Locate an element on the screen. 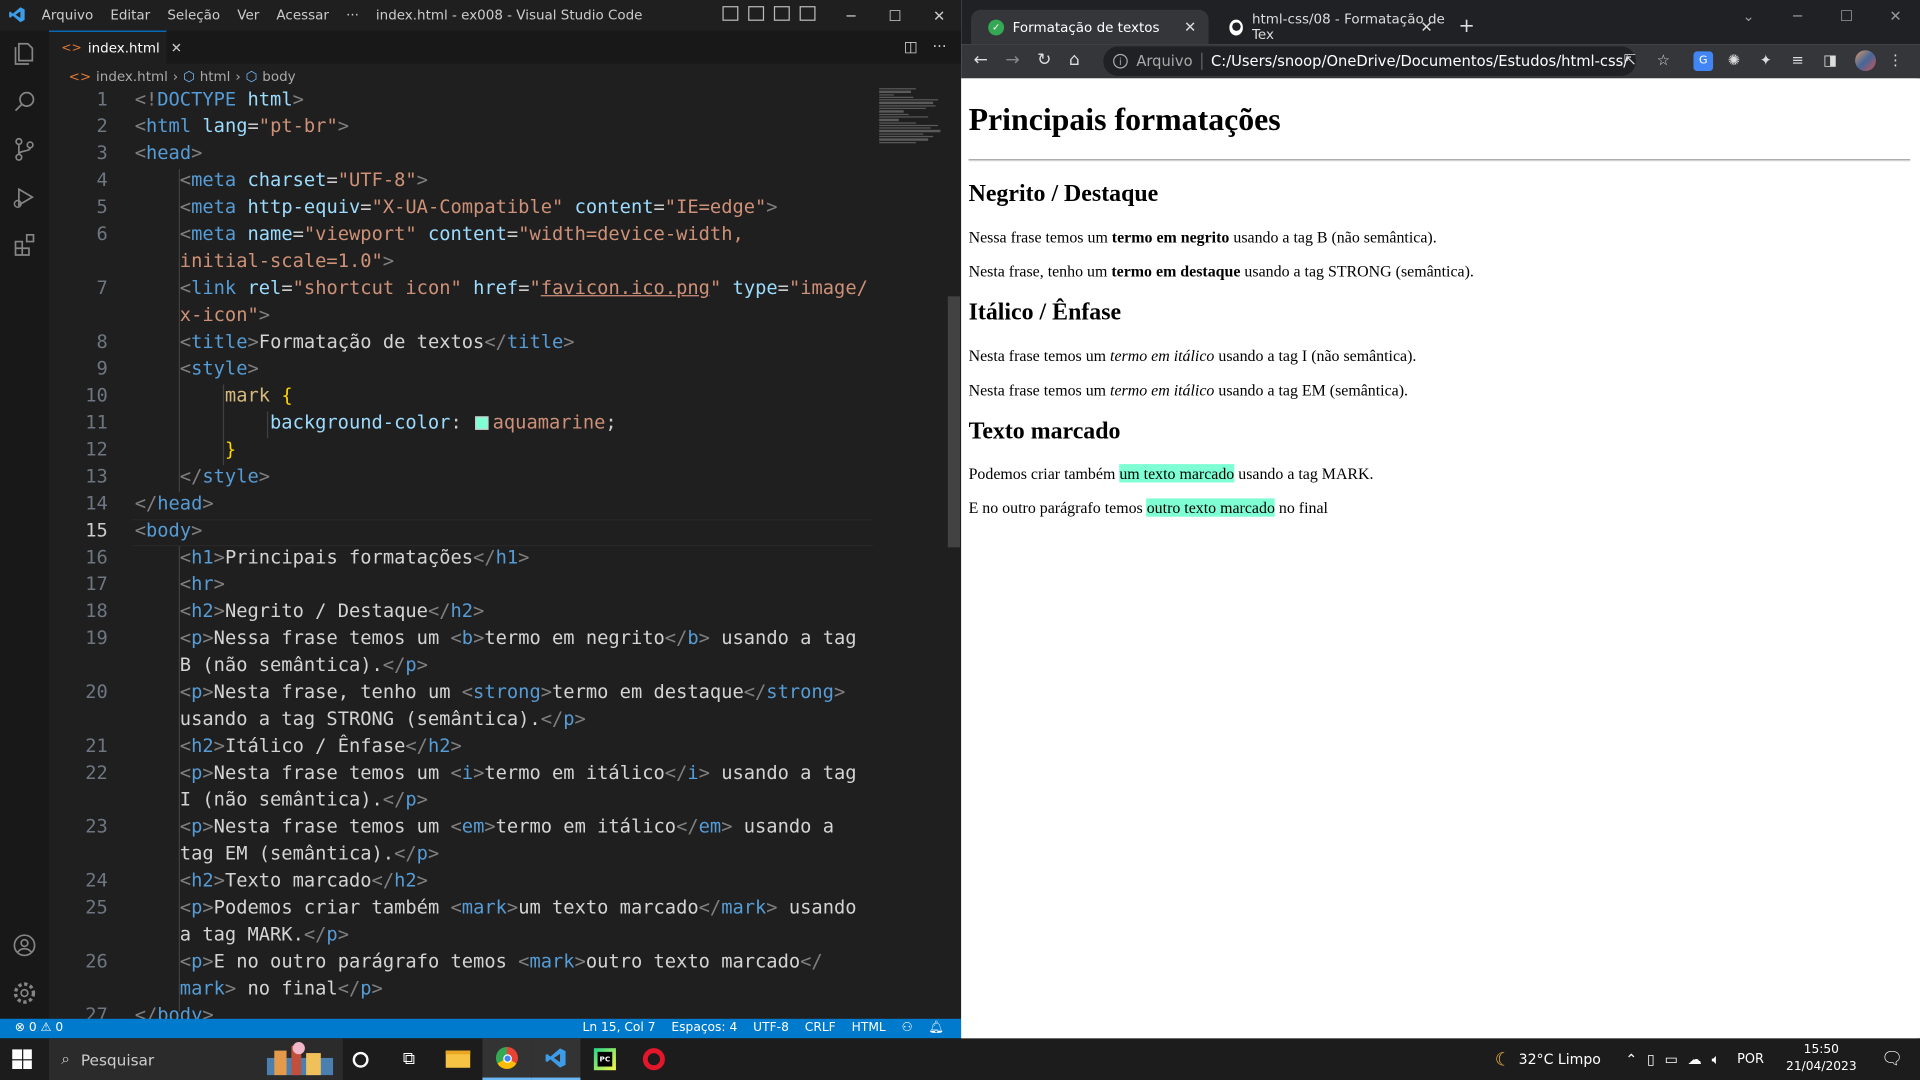 Image resolution: width=1920 pixels, height=1080 pixels. feedback-icon: ⚇ is located at coordinates (907, 1027).